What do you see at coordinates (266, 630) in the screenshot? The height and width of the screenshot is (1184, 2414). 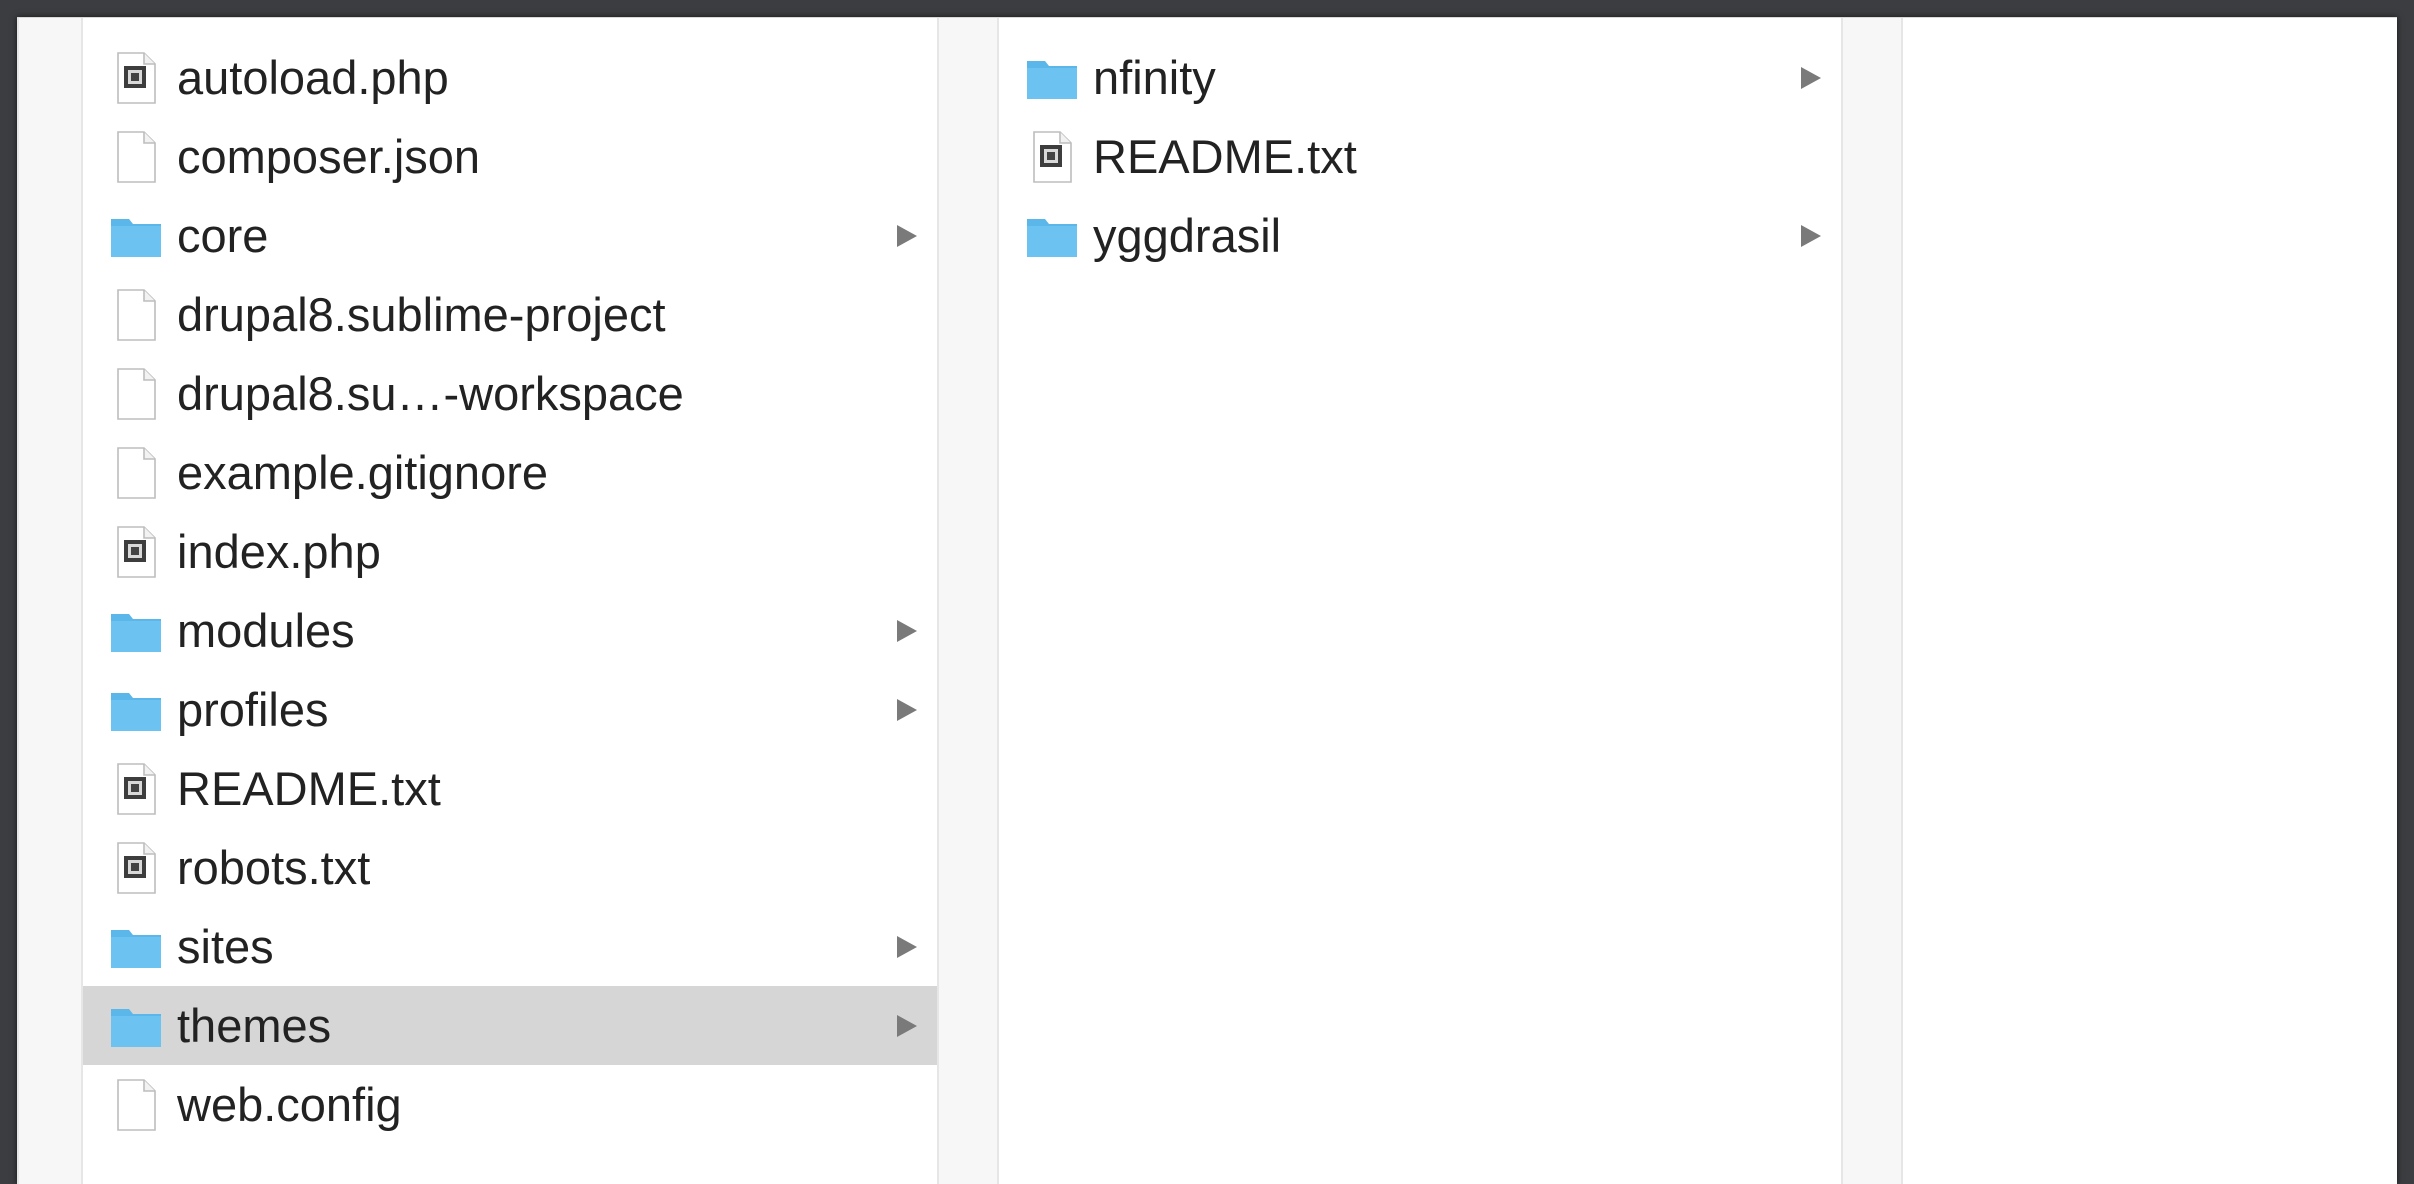 I see `item-name: modules` at bounding box center [266, 630].